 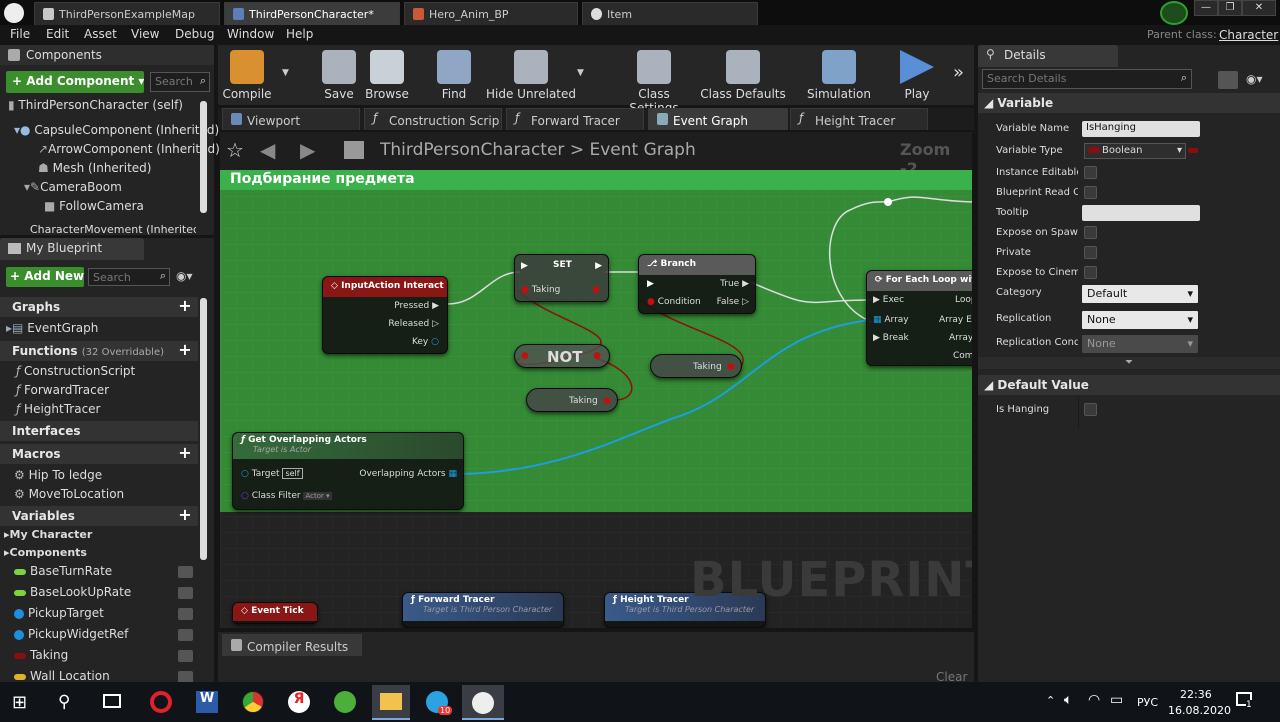 What do you see at coordinates (580, 73) in the screenshot?
I see `hide-unrelated-dropdown-arrow: ▼` at bounding box center [580, 73].